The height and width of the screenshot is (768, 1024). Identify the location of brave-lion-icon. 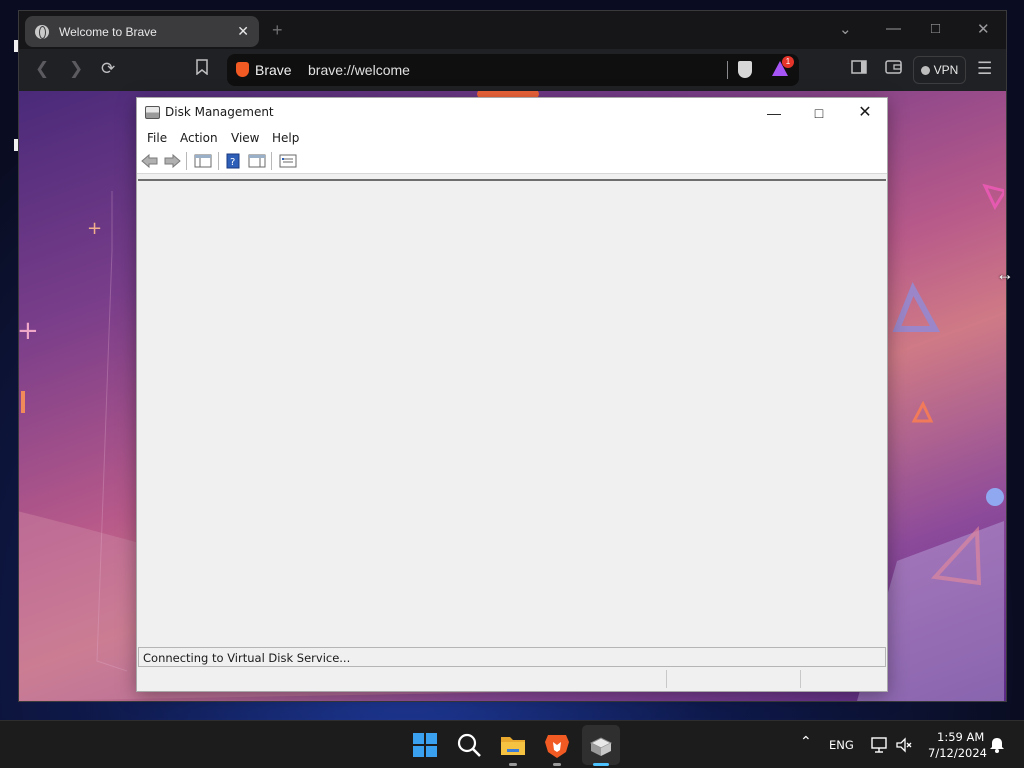
(242, 69).